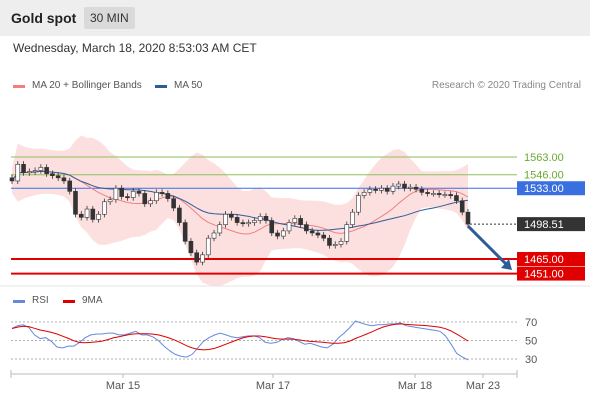 This screenshot has height=400, width=590. Describe the element at coordinates (483, 386) in the screenshot. I see `x-tick-label: Mar 23` at that location.